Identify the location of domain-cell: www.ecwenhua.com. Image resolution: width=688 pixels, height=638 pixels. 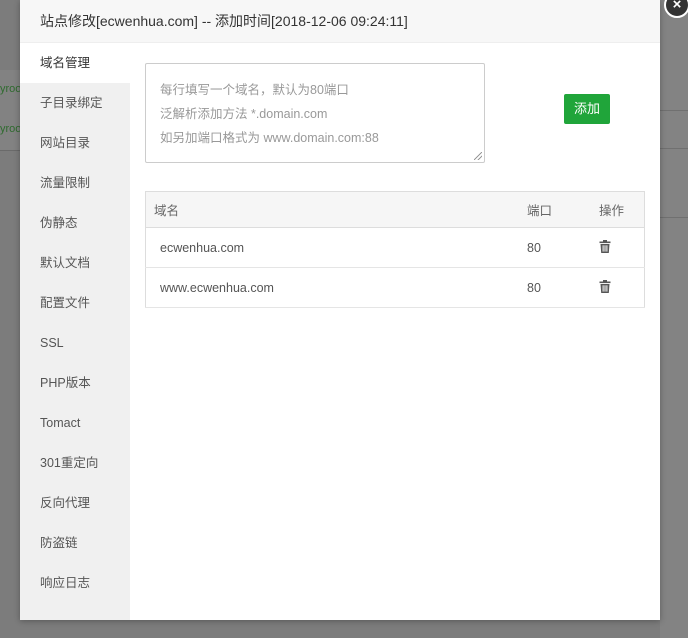
(335, 287).